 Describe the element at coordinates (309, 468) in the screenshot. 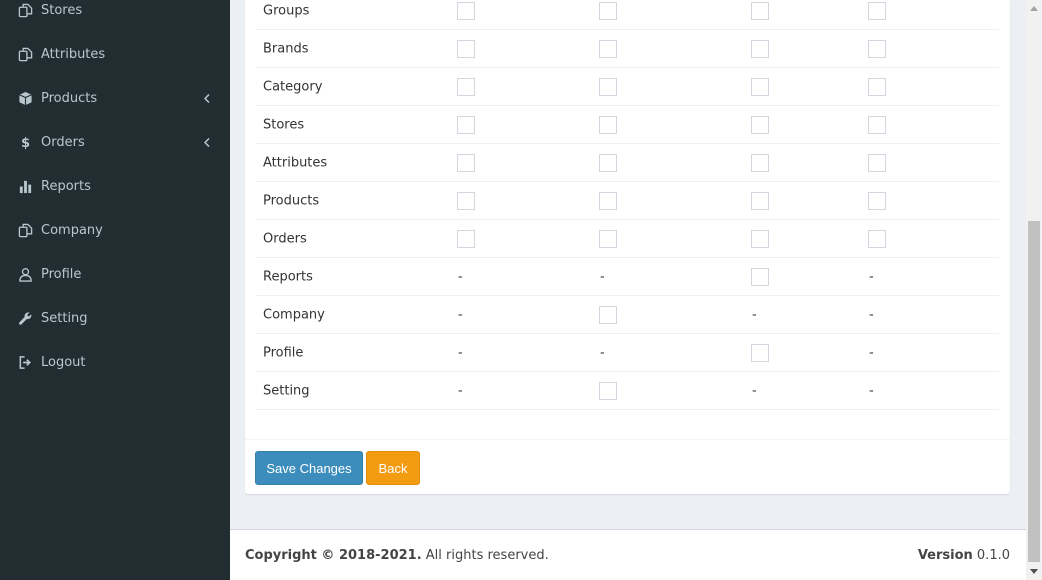

I see `save-changes-button: Save Changes` at that location.